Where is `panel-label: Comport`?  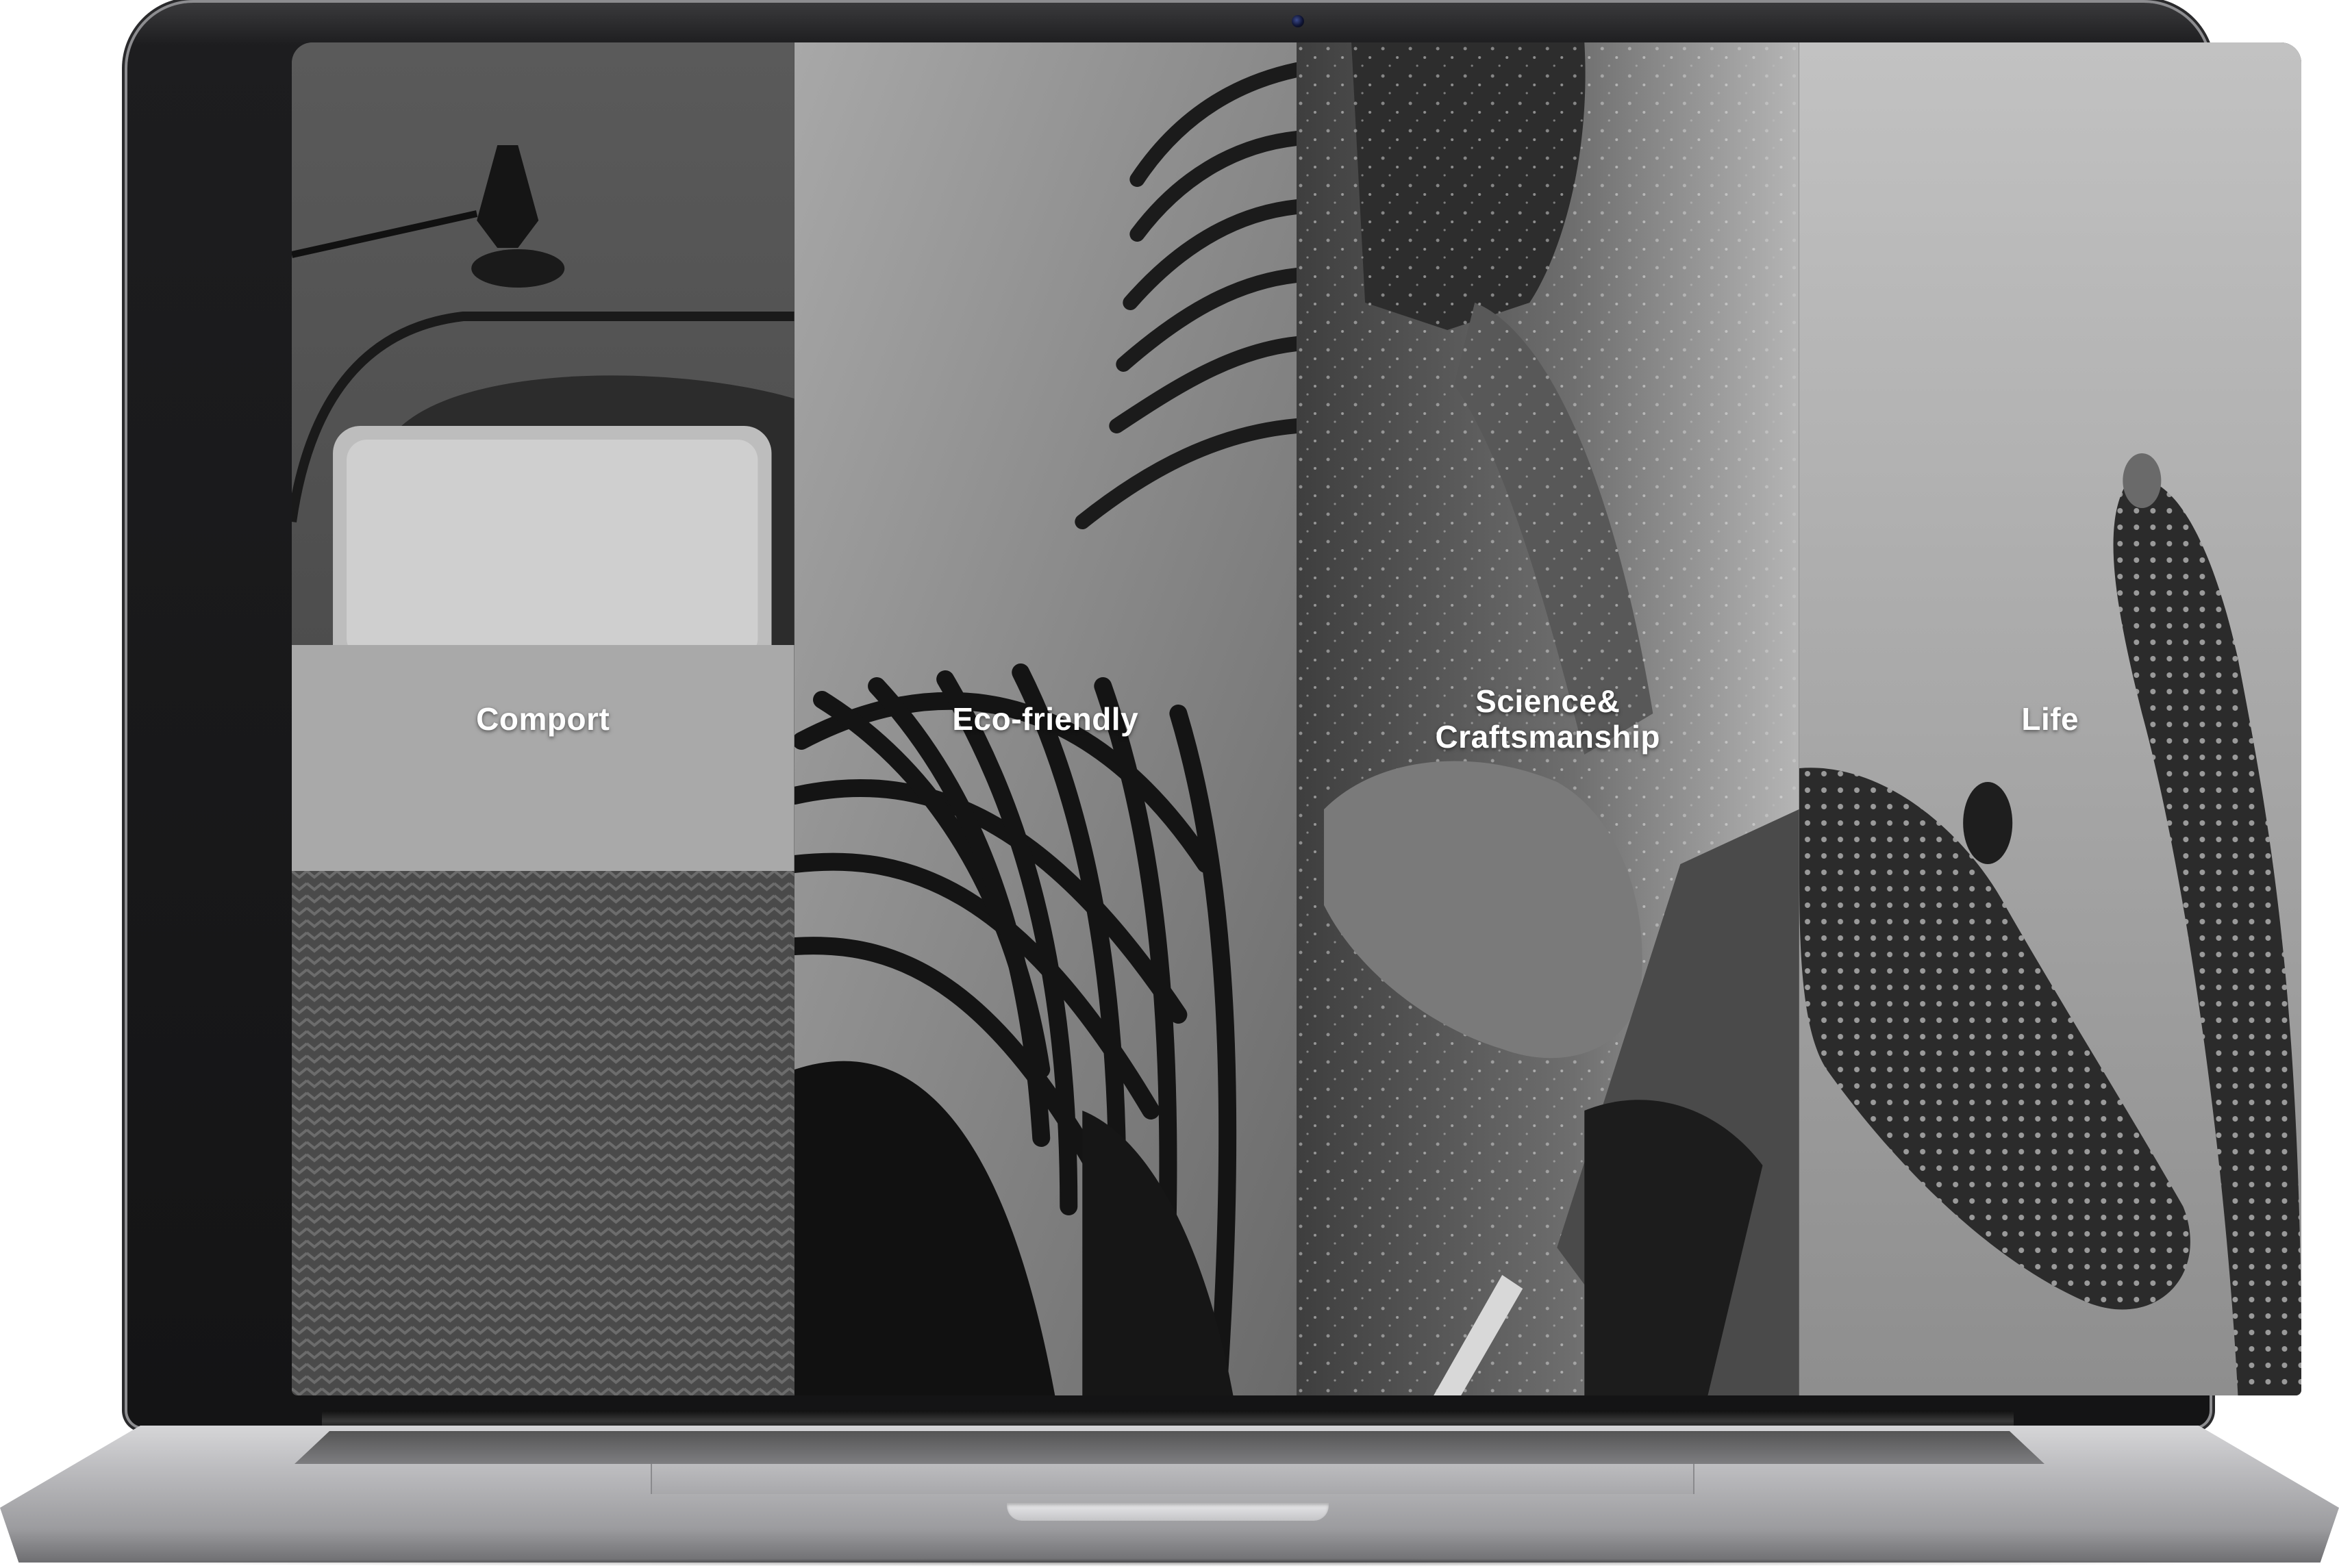
panel-label: Comport is located at coordinates (543, 719).